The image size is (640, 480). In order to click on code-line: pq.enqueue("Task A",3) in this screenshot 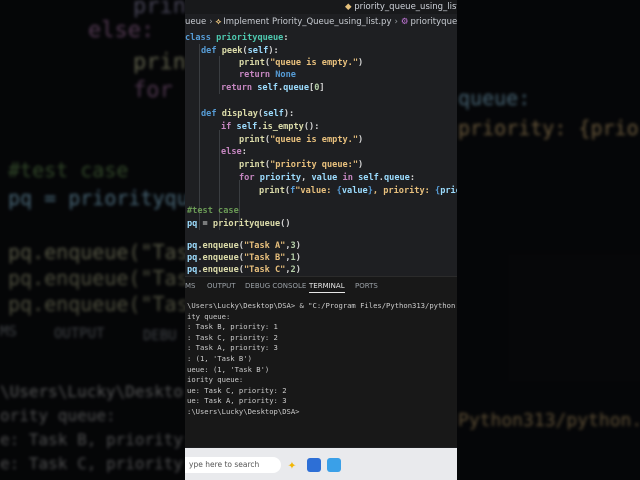, I will do `click(244, 246)`.